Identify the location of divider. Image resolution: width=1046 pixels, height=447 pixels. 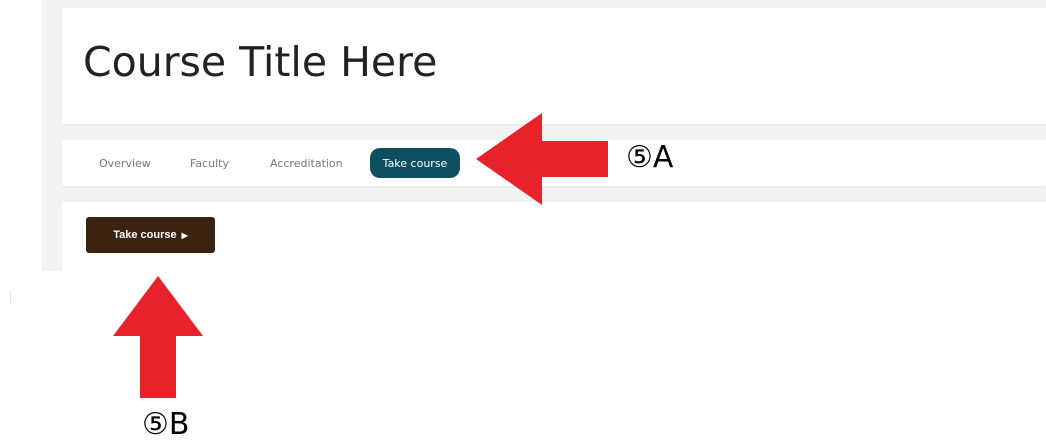
(10, 297).